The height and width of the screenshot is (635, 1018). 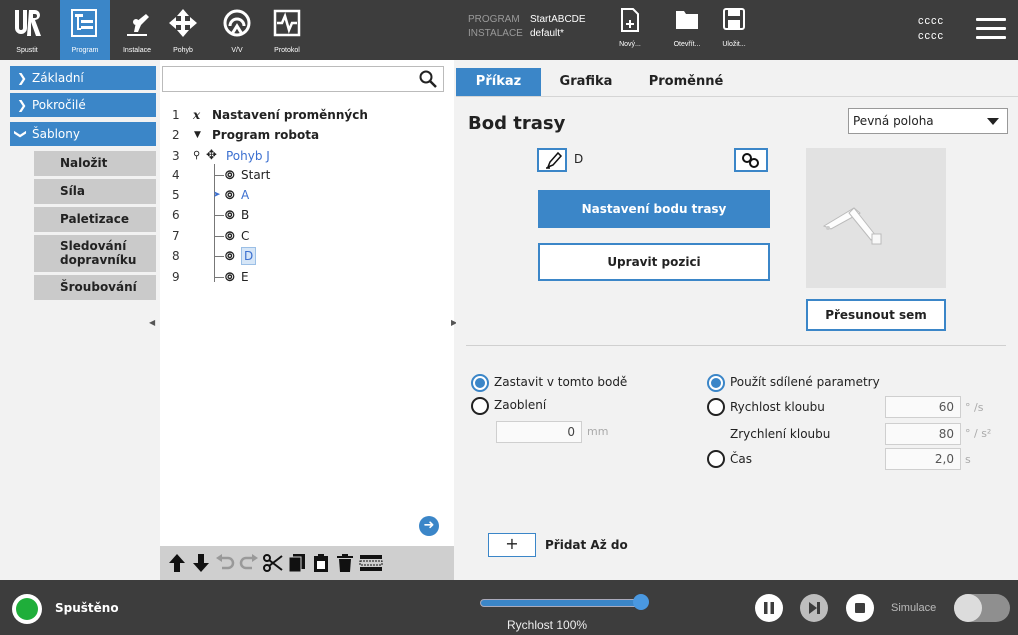 What do you see at coordinates (876, 315) in the screenshot?
I see `move-here-button: Přesunout sem` at bounding box center [876, 315].